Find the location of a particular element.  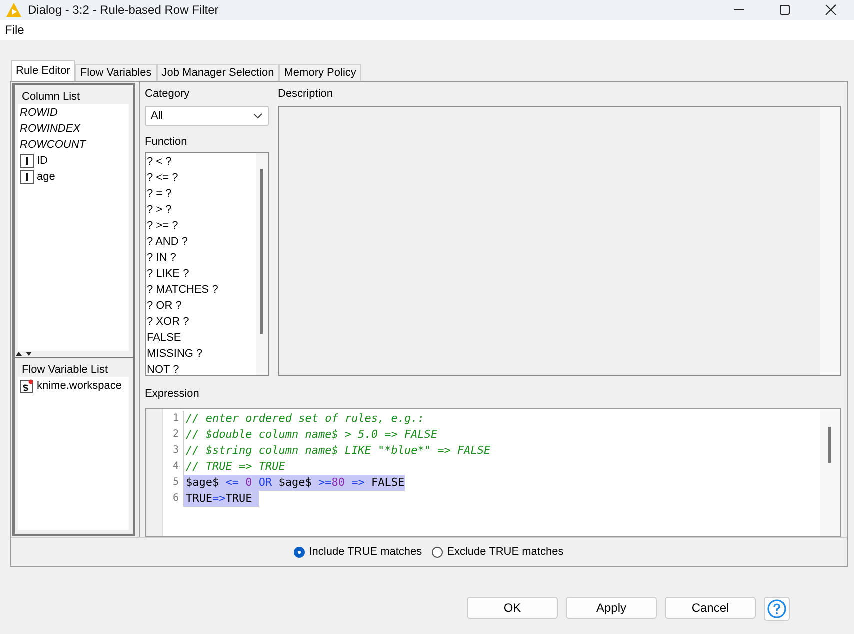

radio-option: Include TRUE matches is located at coordinates (358, 552).